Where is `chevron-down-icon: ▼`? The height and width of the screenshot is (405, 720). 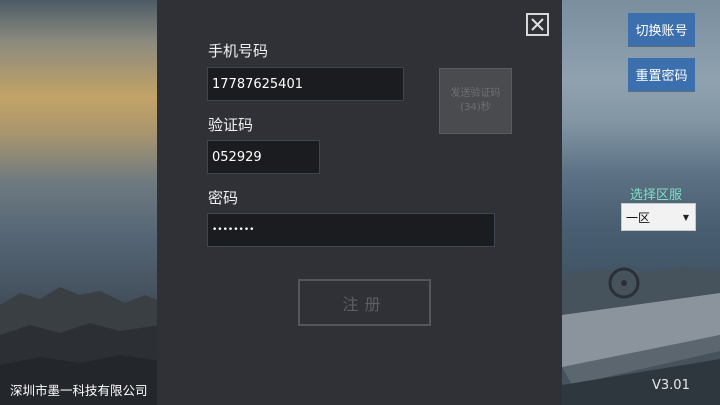
chevron-down-icon: ▼ is located at coordinates (685, 217).